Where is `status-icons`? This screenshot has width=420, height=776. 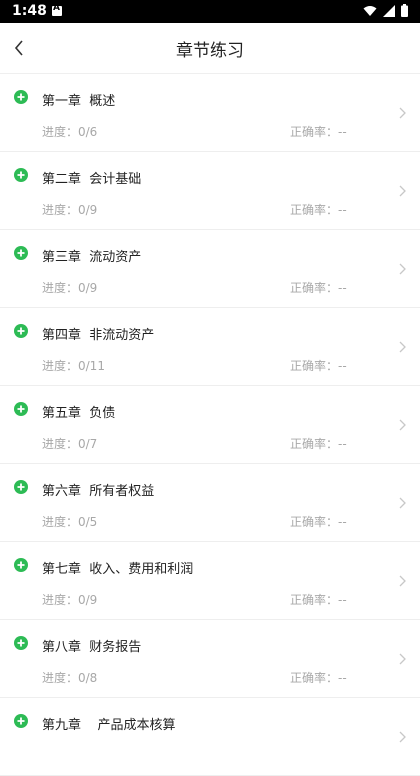 status-icons is located at coordinates (385, 10).